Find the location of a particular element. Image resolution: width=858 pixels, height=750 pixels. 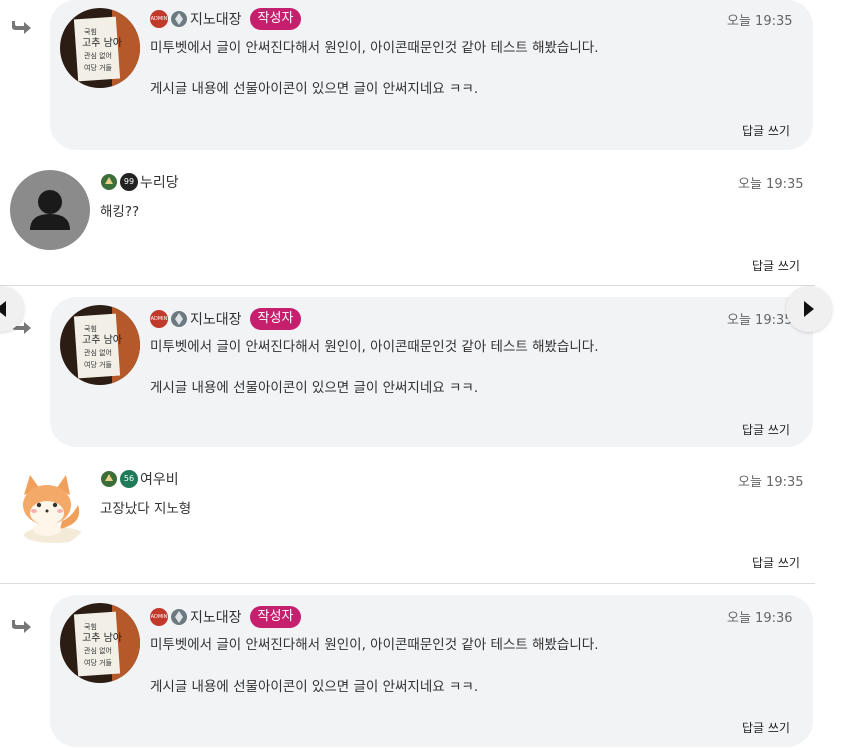

chevron-right-icon is located at coordinates (809, 309).